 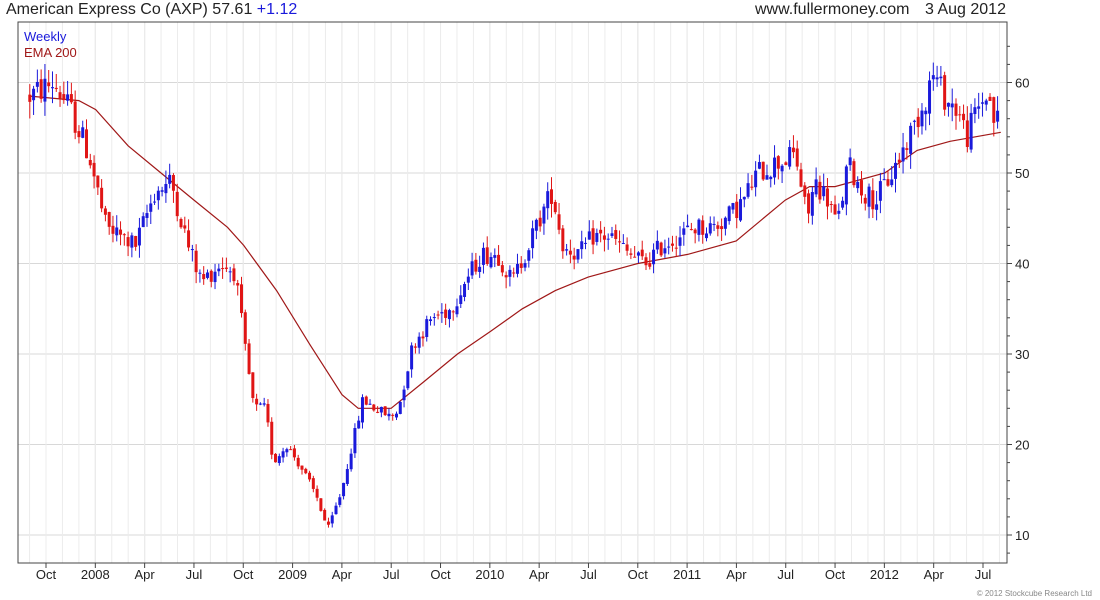 What do you see at coordinates (232, 9) in the screenshot?
I see `last-price: 57.61` at bounding box center [232, 9].